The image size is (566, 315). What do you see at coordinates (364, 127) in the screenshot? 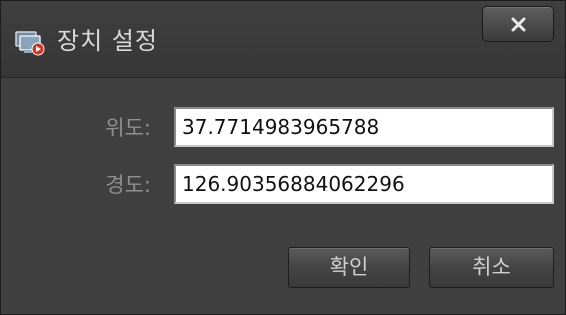
I see `latitude-input` at bounding box center [364, 127].